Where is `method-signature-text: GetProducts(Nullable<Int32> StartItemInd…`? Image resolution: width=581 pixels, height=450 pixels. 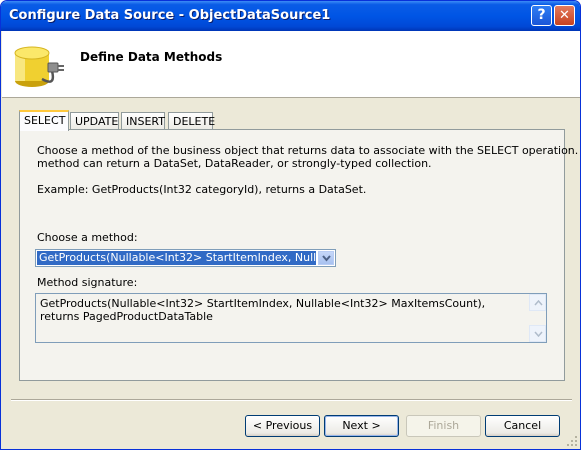
method-signature-text: GetProducts(Nullable<Int32> StartItemInd… is located at coordinates (263, 310).